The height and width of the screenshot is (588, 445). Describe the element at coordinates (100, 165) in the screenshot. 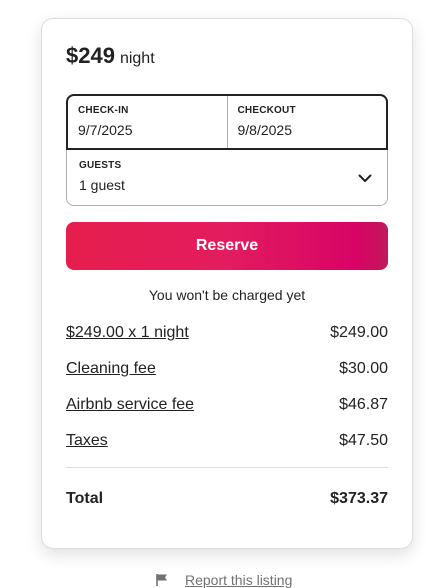

I see `guests-label: GUESTS` at that location.